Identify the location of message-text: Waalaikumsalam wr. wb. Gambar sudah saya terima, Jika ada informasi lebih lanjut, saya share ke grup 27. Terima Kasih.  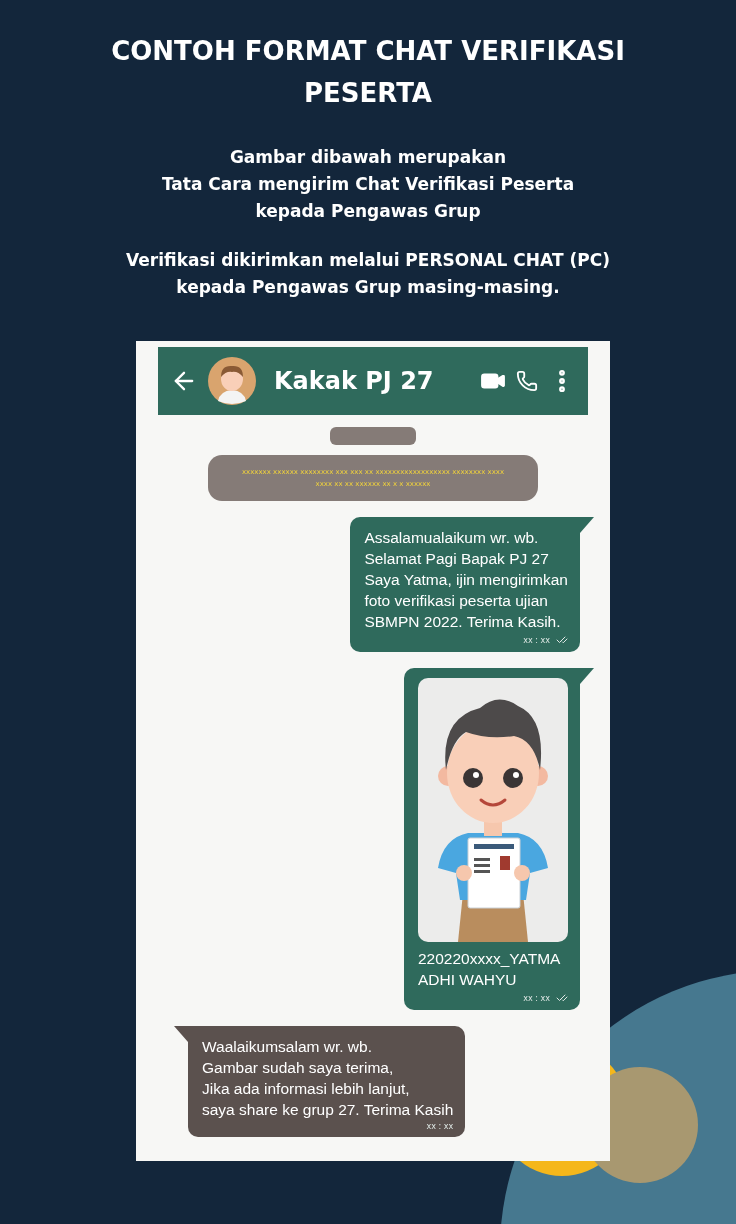
(328, 1078).